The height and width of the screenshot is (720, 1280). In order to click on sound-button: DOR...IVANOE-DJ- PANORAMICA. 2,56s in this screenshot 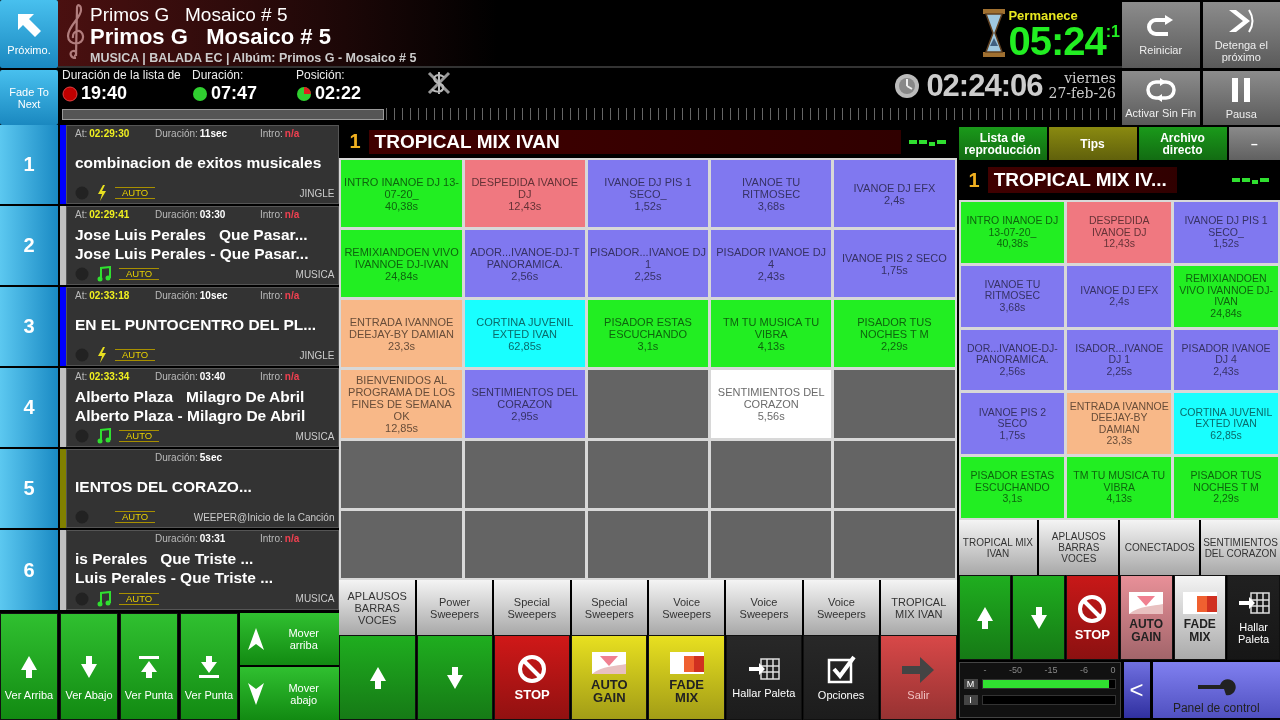, I will do `click(1012, 360)`.